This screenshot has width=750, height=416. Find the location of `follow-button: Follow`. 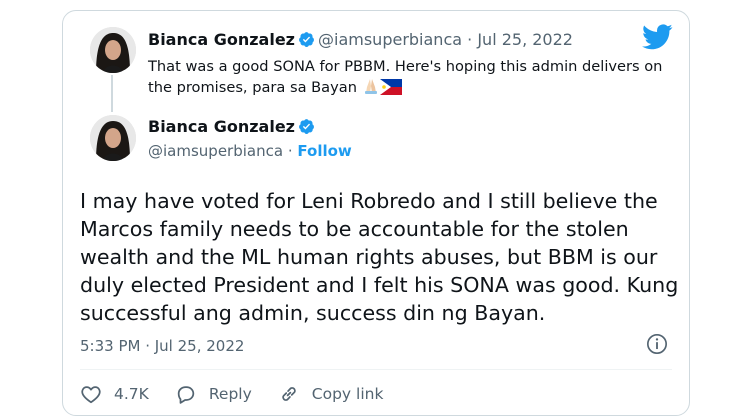

follow-button: Follow is located at coordinates (324, 151).